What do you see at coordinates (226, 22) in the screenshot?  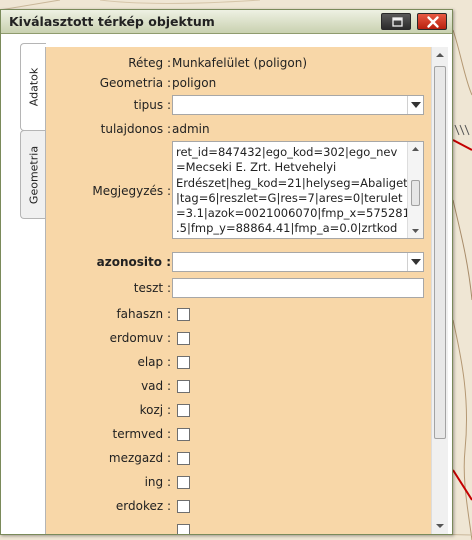 I see `dialog-titlebar: Kiválasztott térkép objektum` at bounding box center [226, 22].